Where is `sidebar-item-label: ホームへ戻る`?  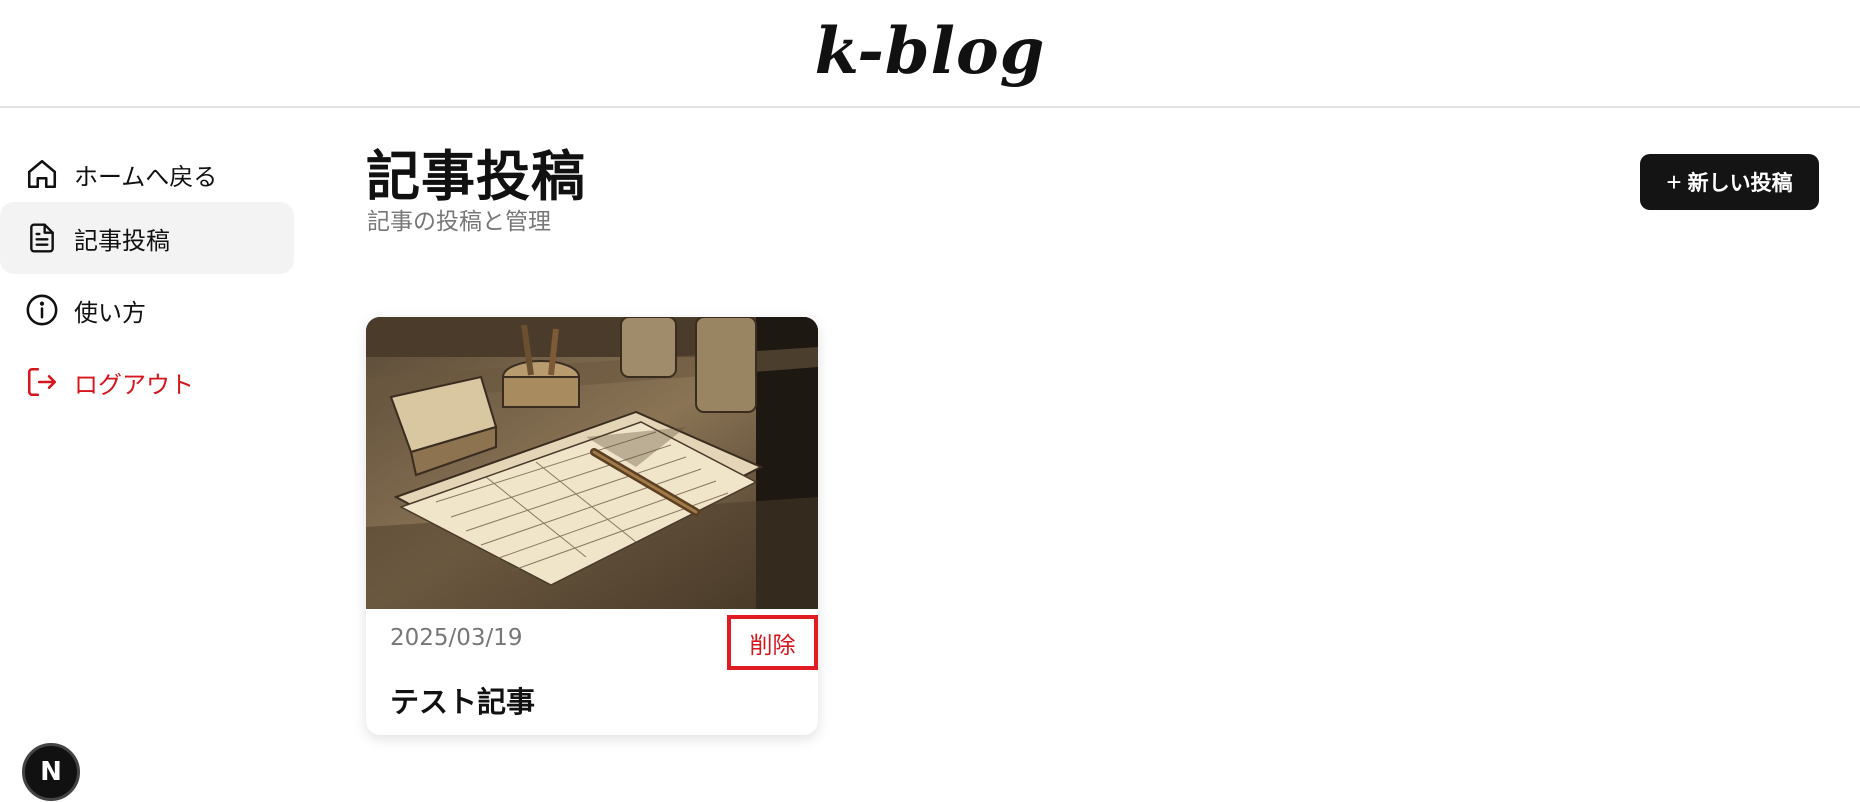 sidebar-item-label: ホームへ戻る is located at coordinates (146, 176).